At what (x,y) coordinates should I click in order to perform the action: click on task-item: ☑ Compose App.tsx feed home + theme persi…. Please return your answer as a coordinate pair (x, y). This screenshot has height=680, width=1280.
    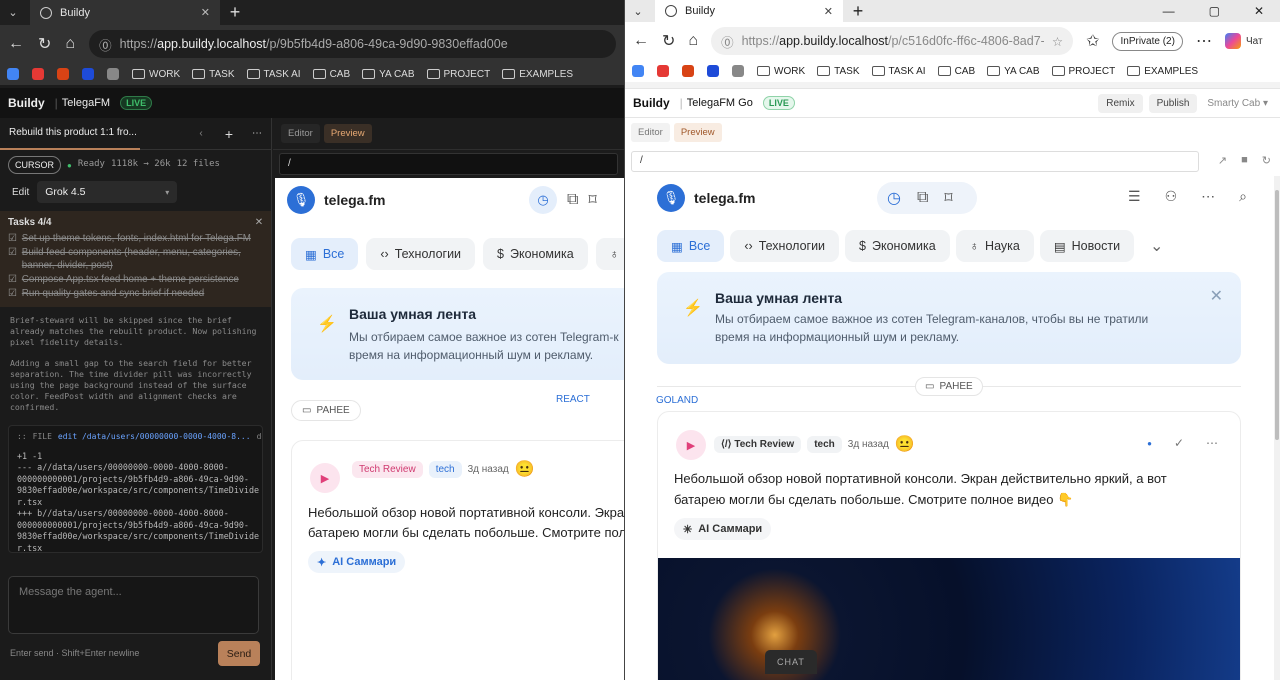
    Looking at the image, I should click on (135, 279).